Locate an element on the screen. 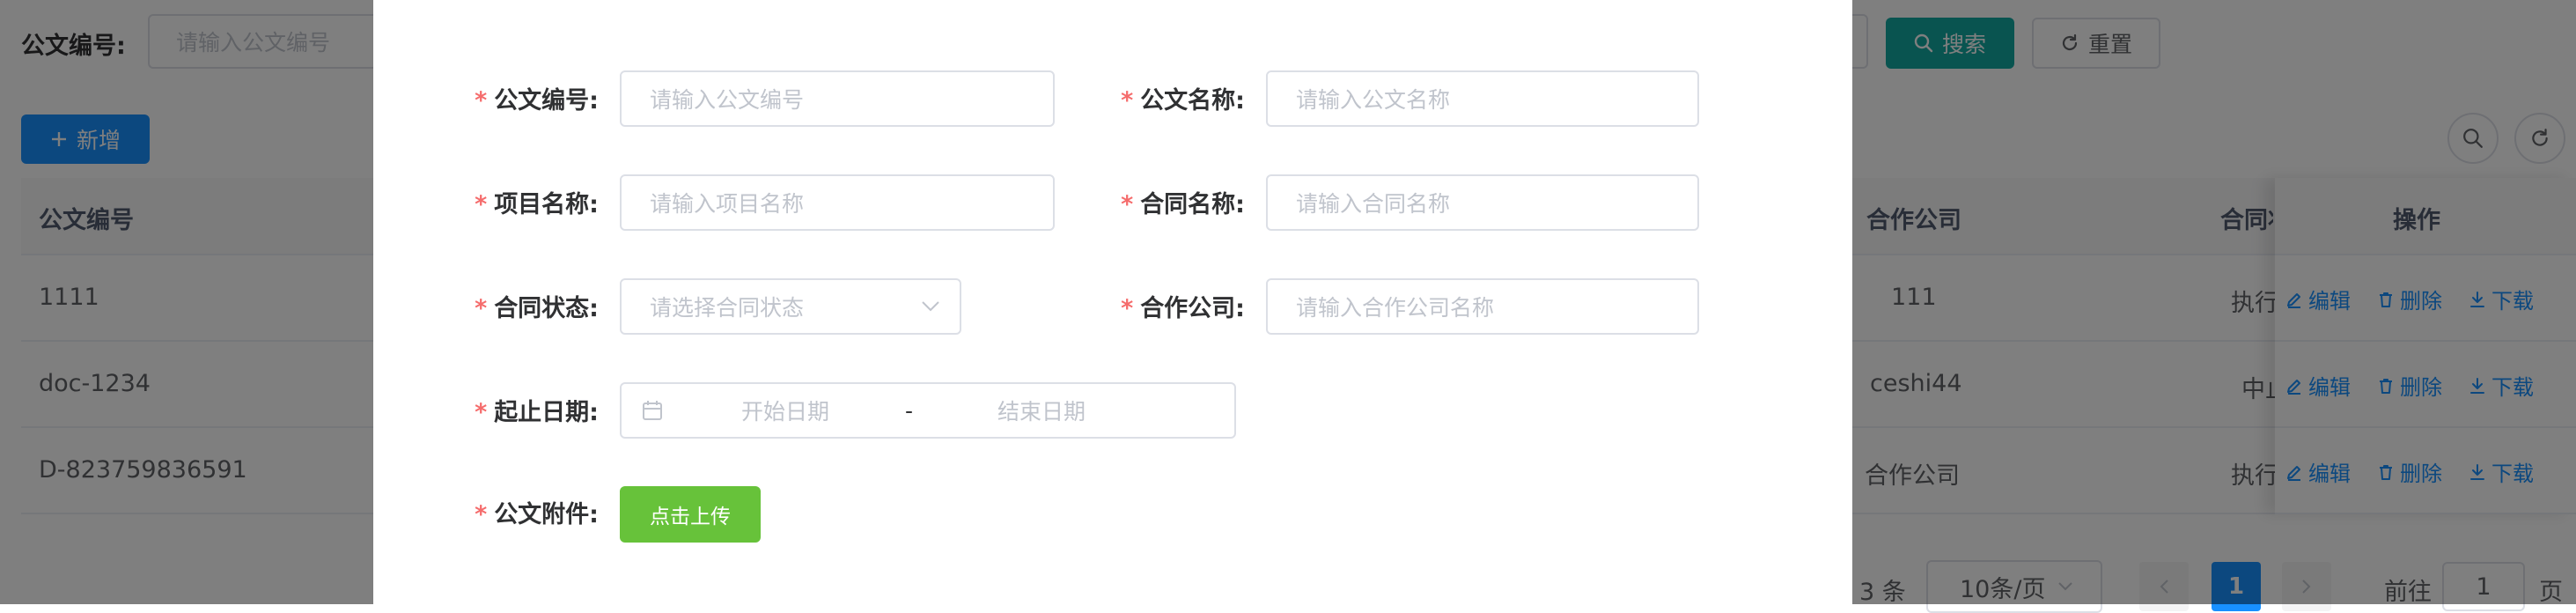 Image resolution: width=2576 pixels, height=613 pixels. contract-name-input: 请输入合同名称 is located at coordinates (1483, 202).